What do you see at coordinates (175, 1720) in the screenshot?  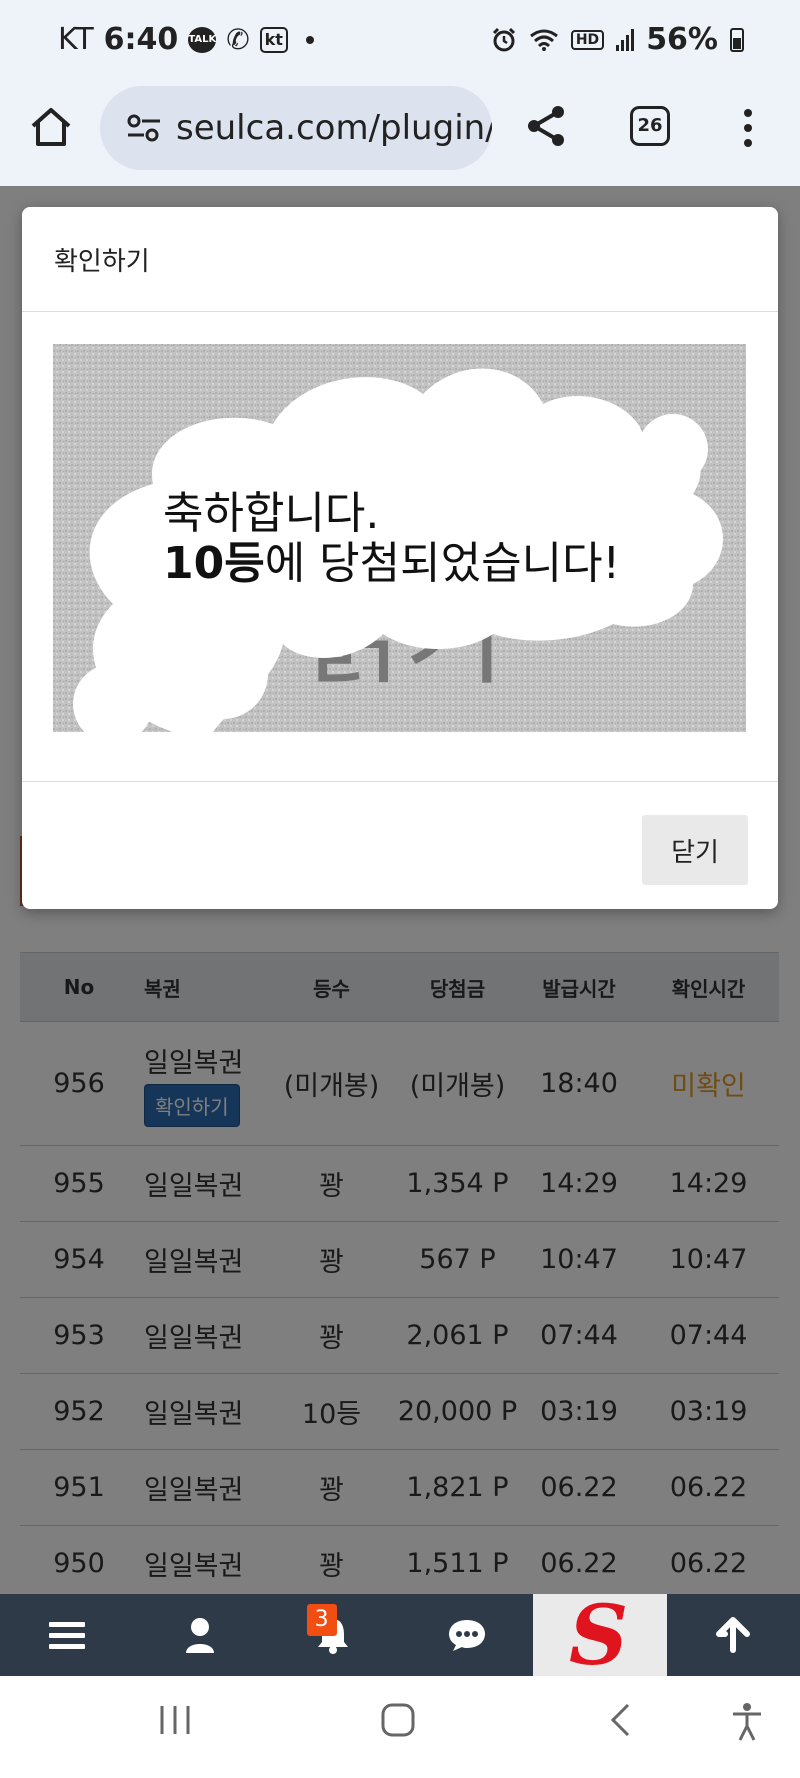 I see `recent-apps-icon` at bounding box center [175, 1720].